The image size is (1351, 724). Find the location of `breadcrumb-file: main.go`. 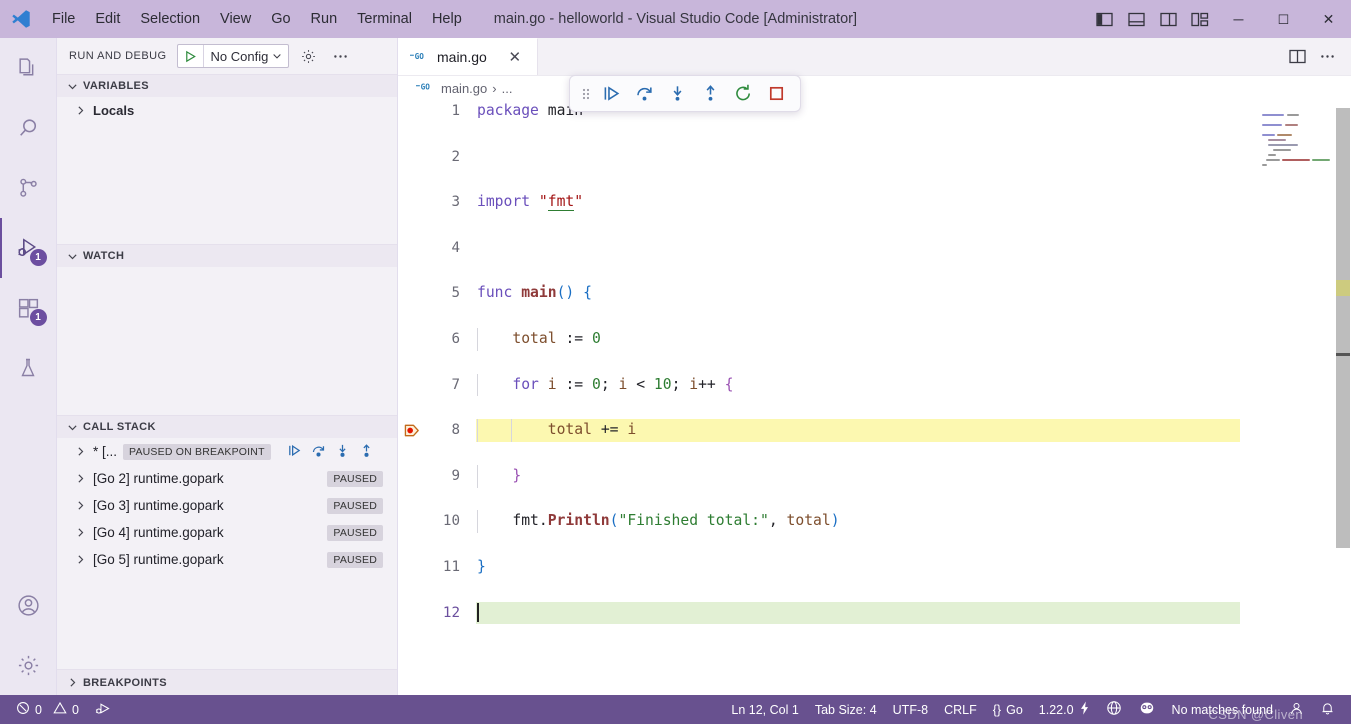

breadcrumb-file: main.go is located at coordinates (464, 88).